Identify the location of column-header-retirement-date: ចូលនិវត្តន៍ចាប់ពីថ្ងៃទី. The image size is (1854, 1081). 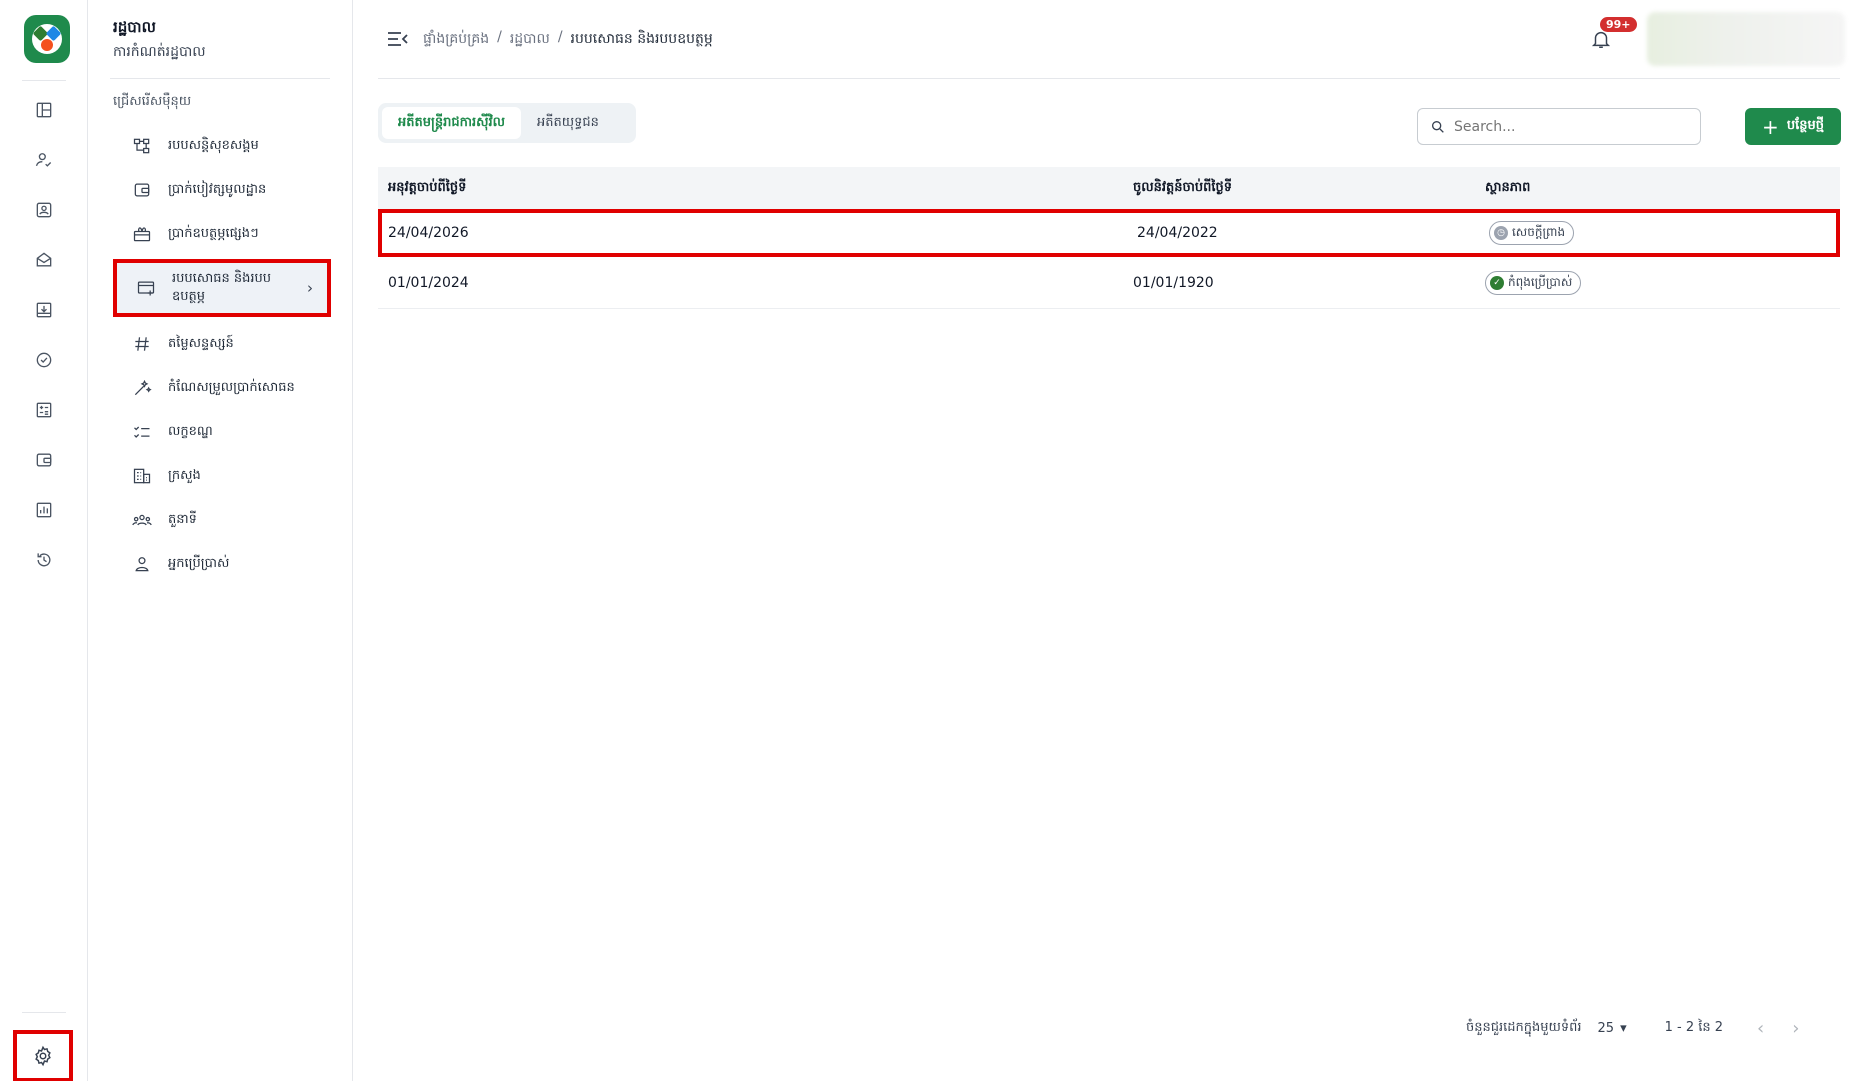
(1309, 188).